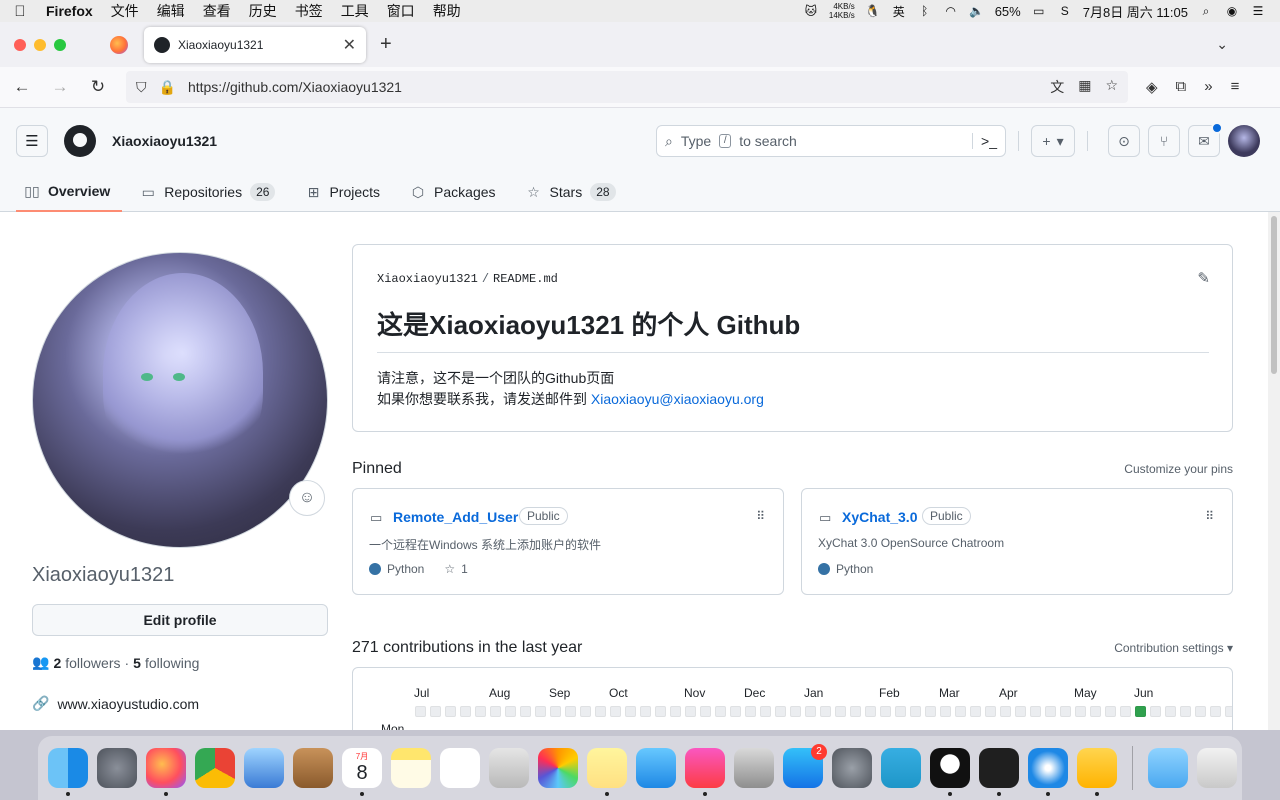 The image size is (1280, 800). Describe the element at coordinates (1181, 87) in the screenshot. I see `extensions-puzzle-icon: ⧉` at that location.